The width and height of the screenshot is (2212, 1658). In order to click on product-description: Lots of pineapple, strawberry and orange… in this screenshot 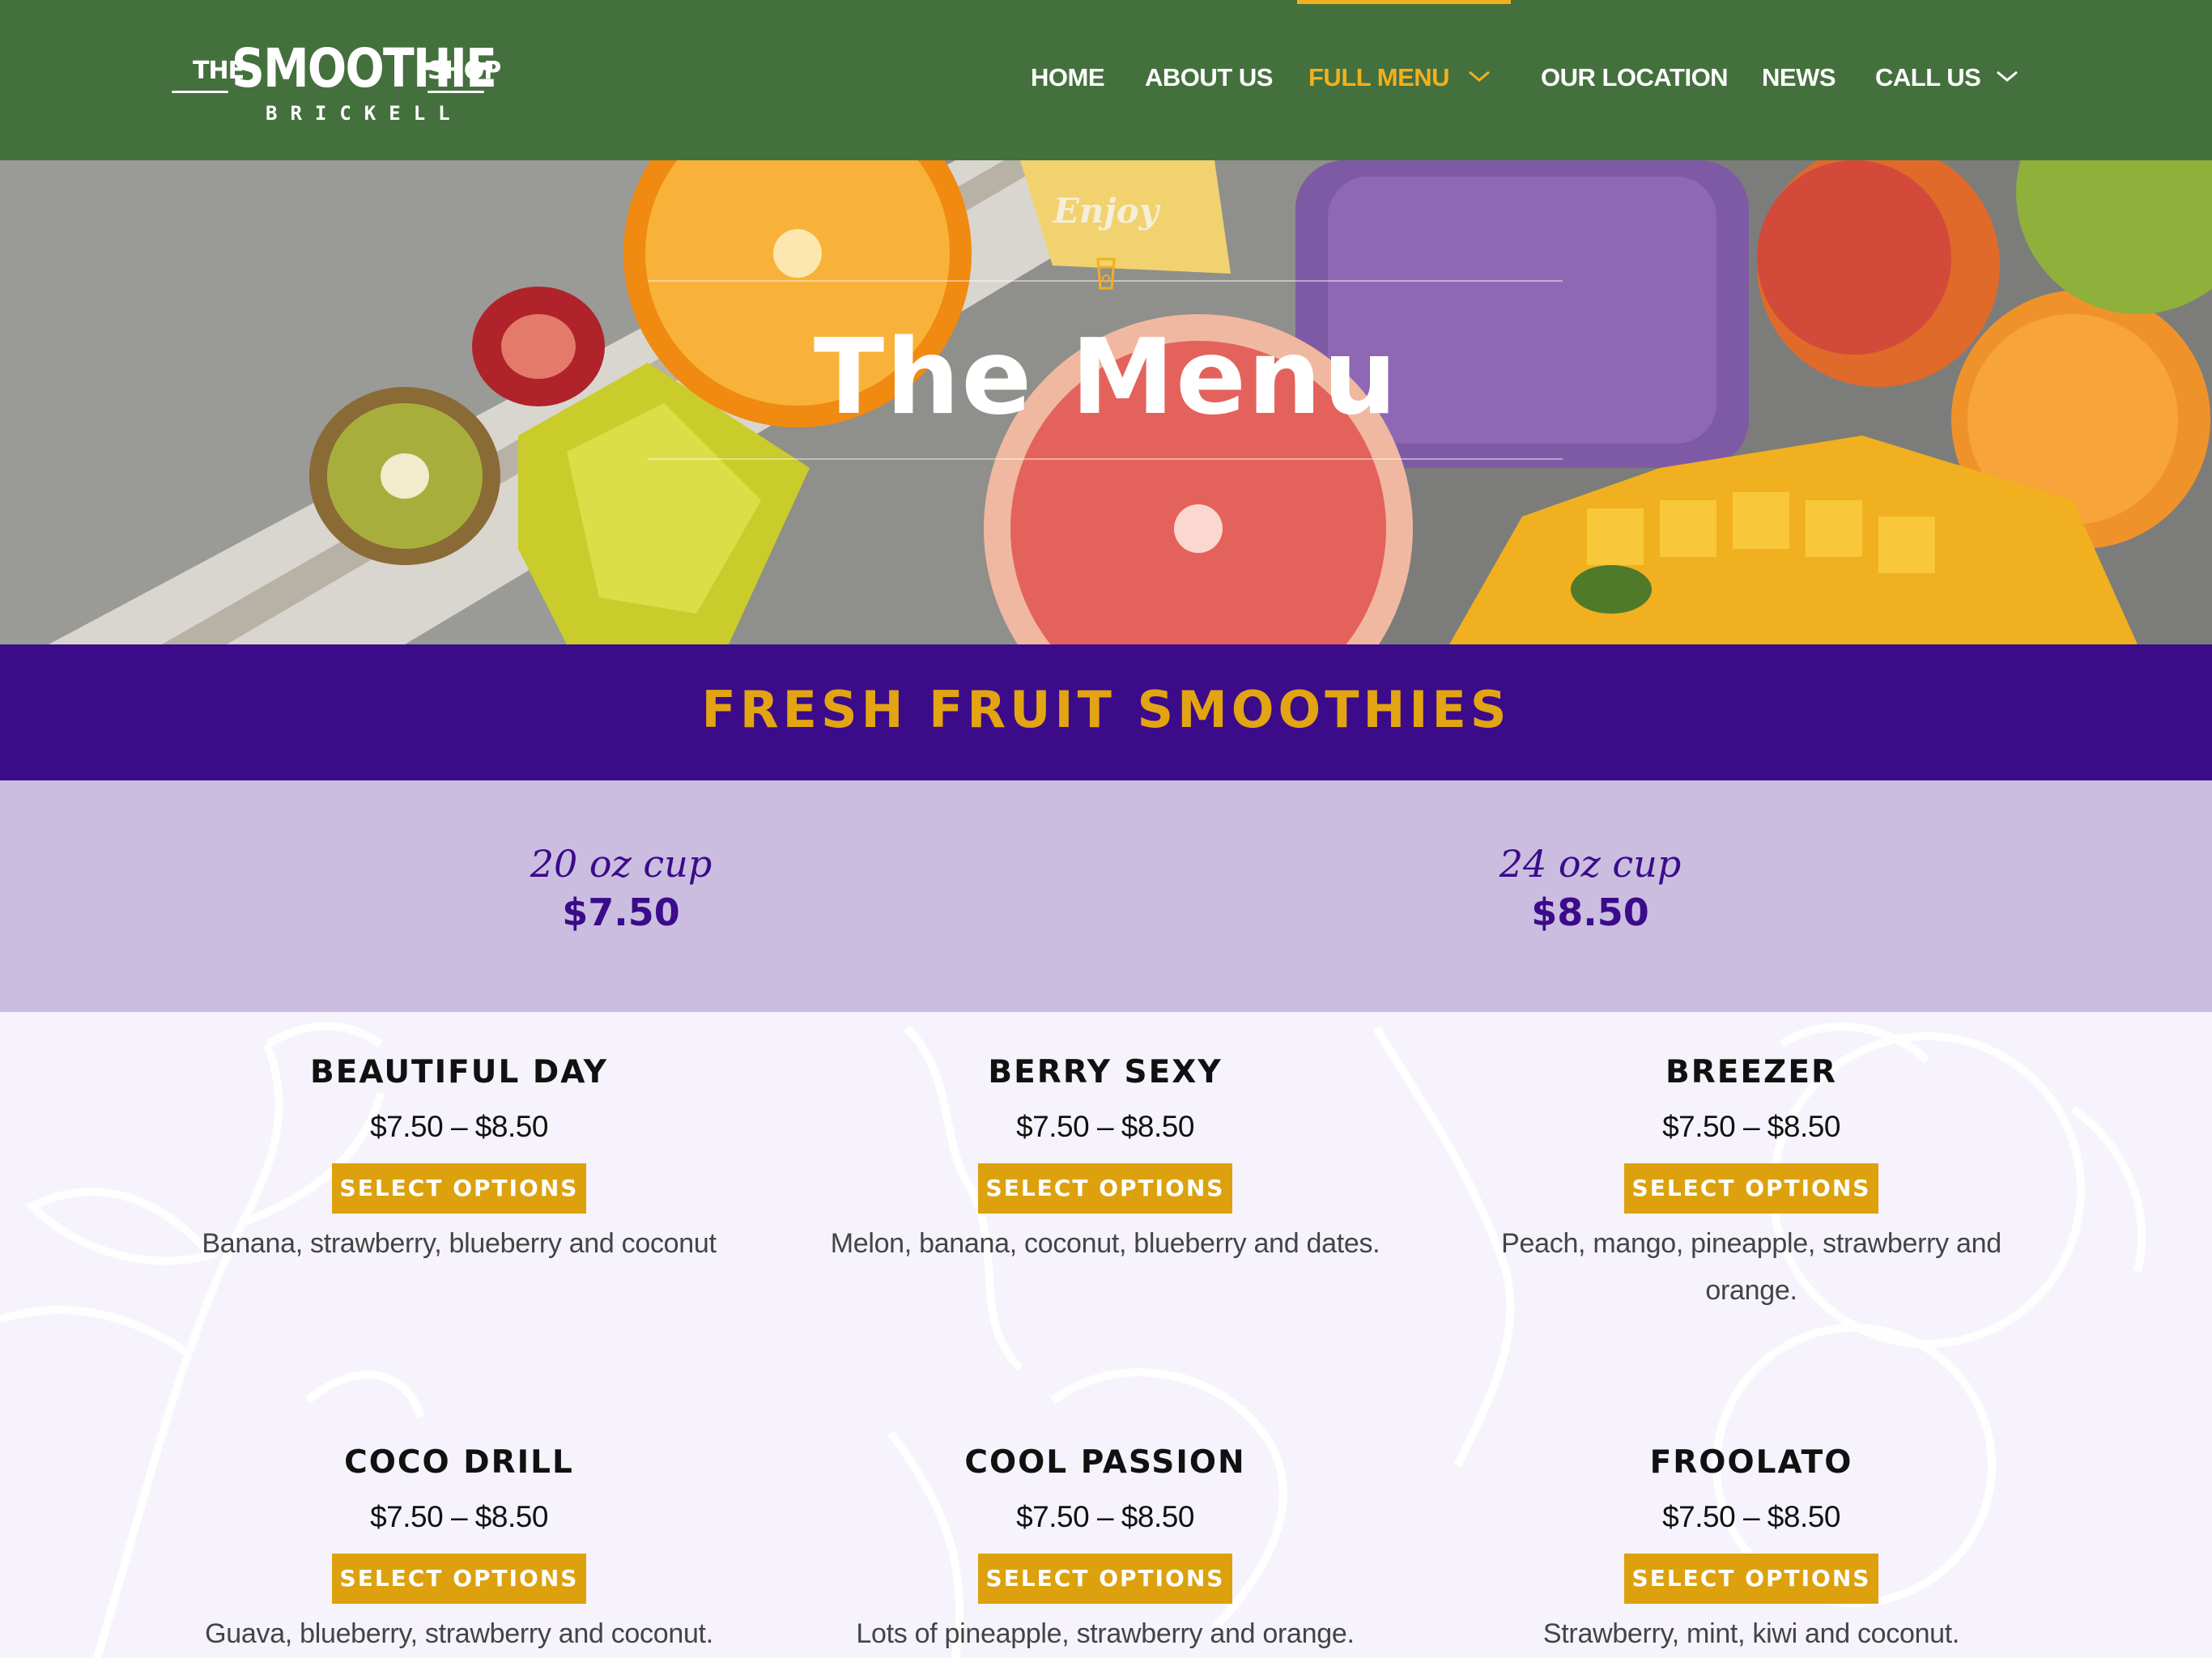, I will do `click(1105, 1633)`.